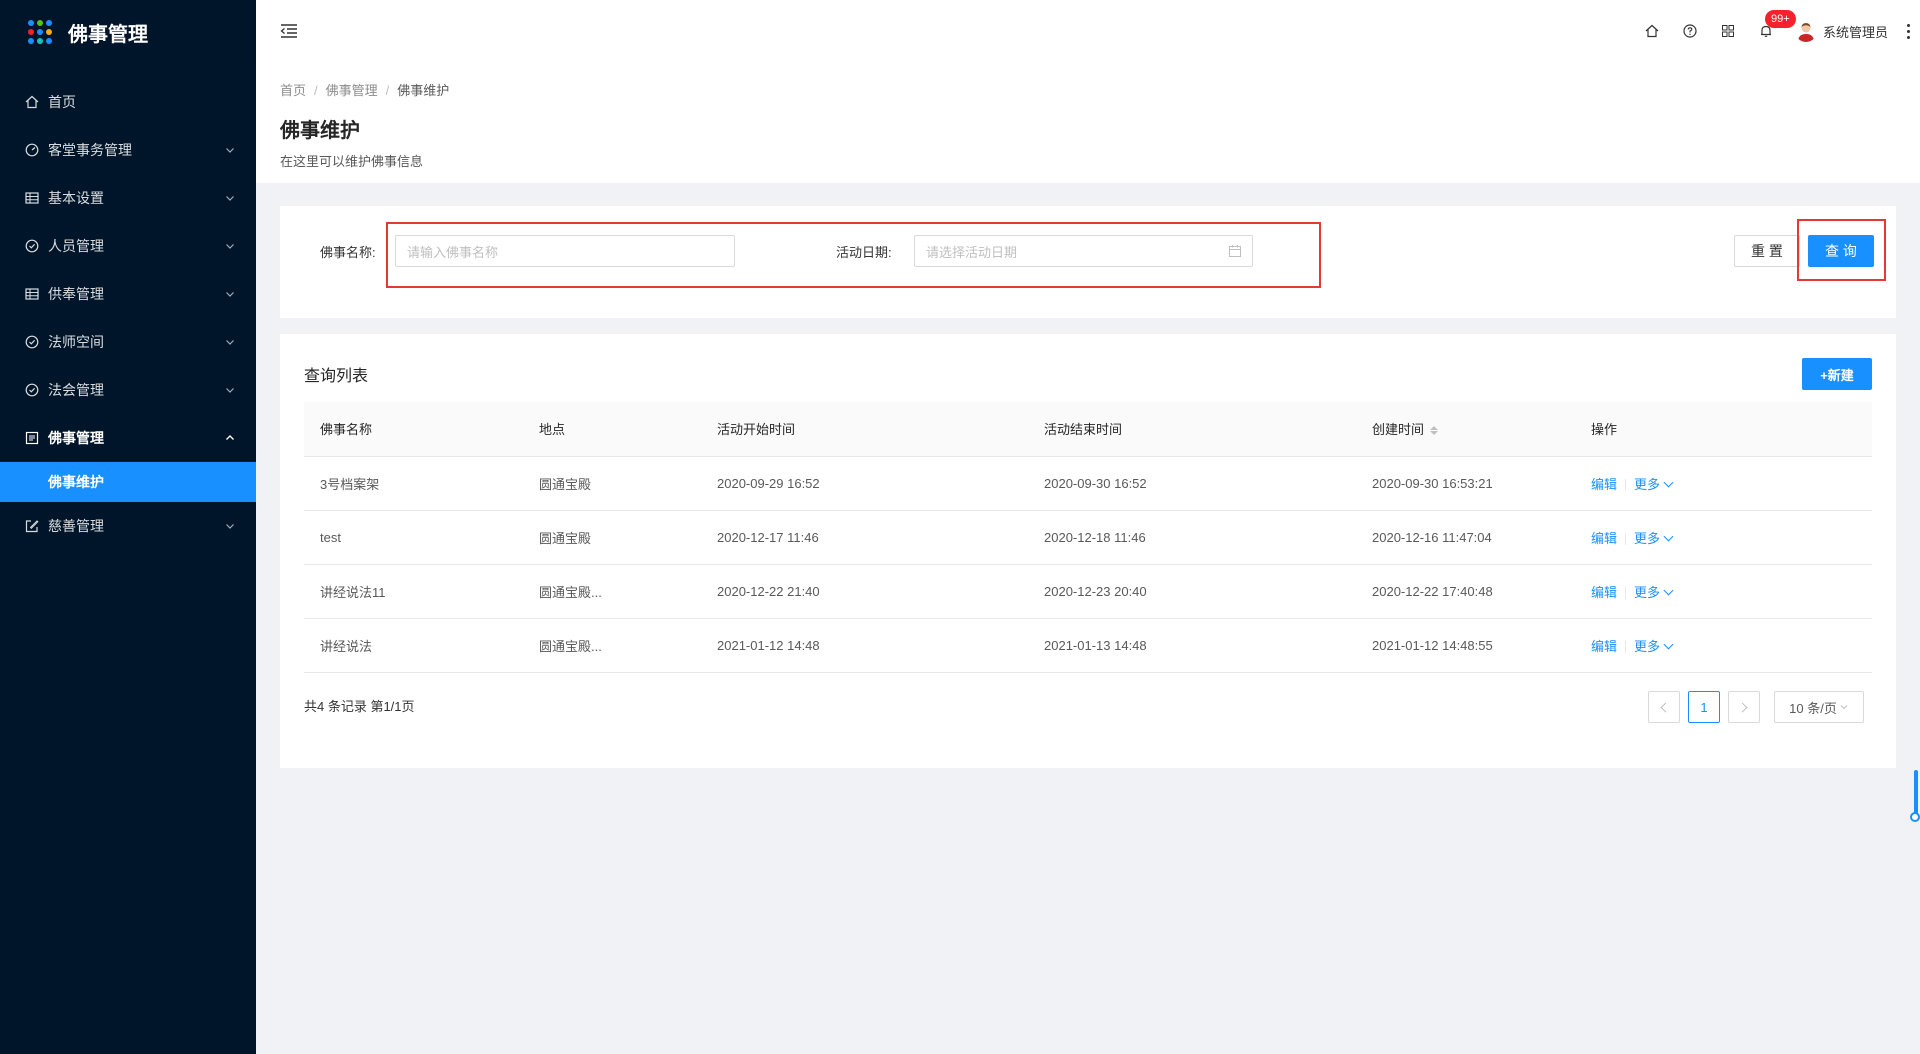  What do you see at coordinates (1192, 645) in the screenshot?
I see `cell-end: 2021-01-13 14:48` at bounding box center [1192, 645].